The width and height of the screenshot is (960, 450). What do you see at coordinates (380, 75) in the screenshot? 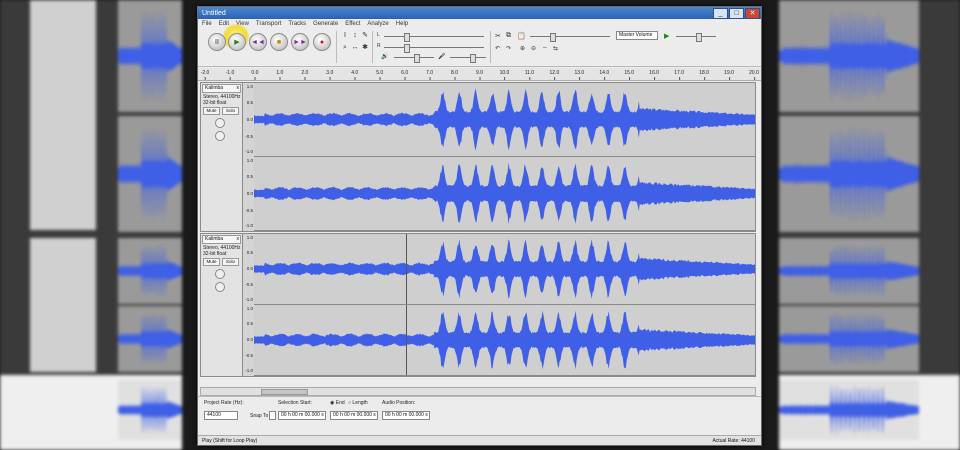
I see `ruler-tick: 5.0` at bounding box center [380, 75].